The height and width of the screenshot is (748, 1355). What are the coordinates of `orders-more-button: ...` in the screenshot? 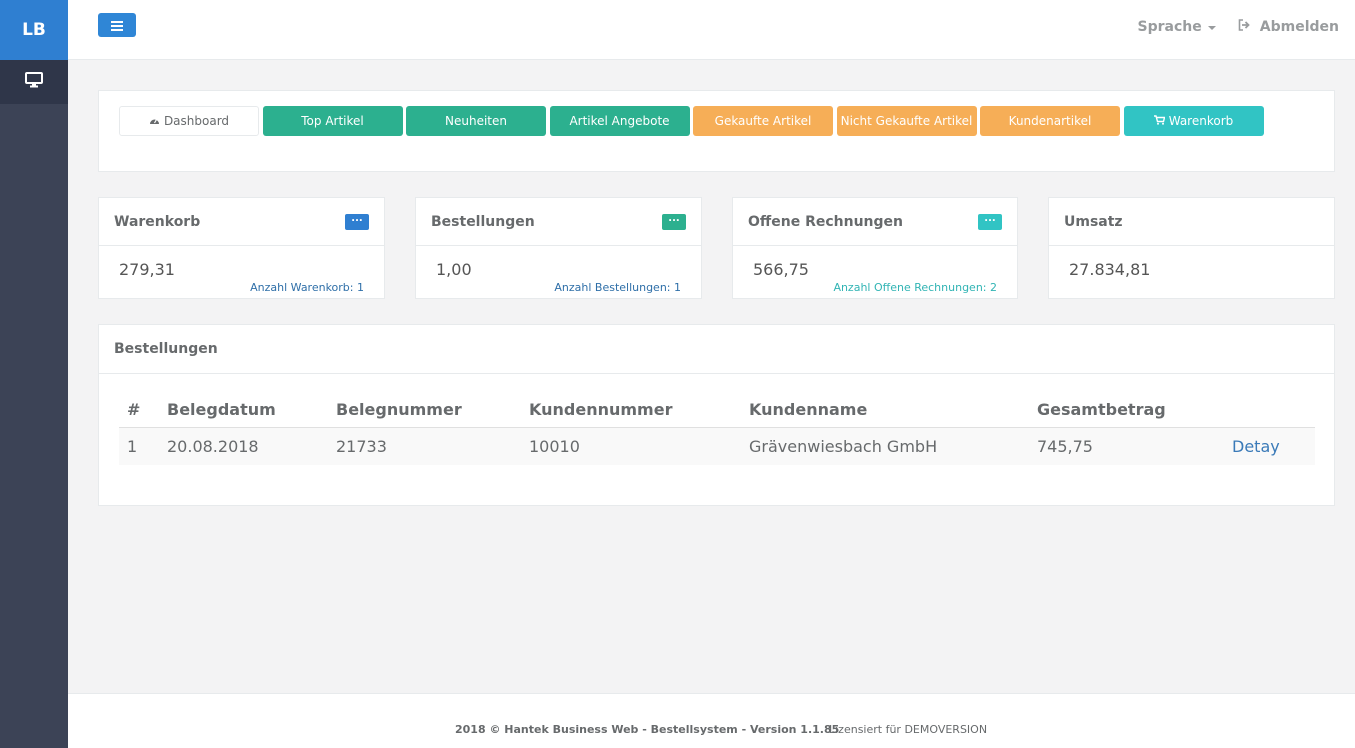 It's located at (674, 221).